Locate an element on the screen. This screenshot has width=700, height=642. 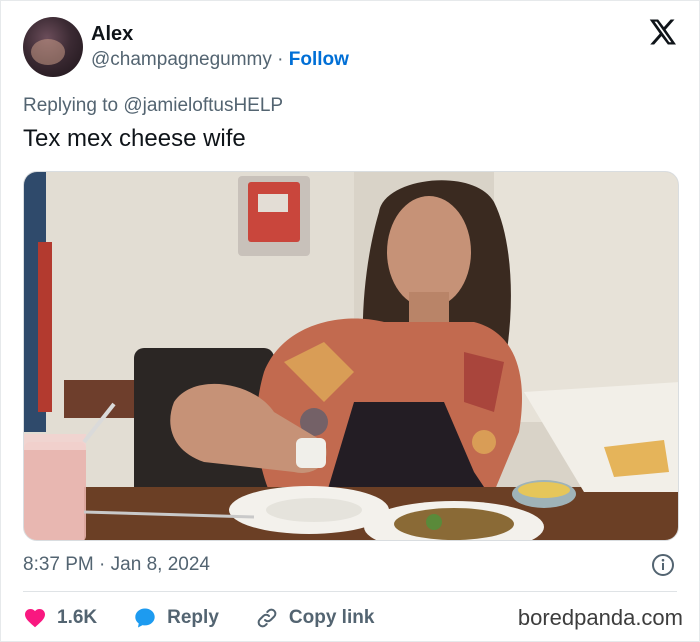
watermark: boredpanda.com is located at coordinates (600, 617).